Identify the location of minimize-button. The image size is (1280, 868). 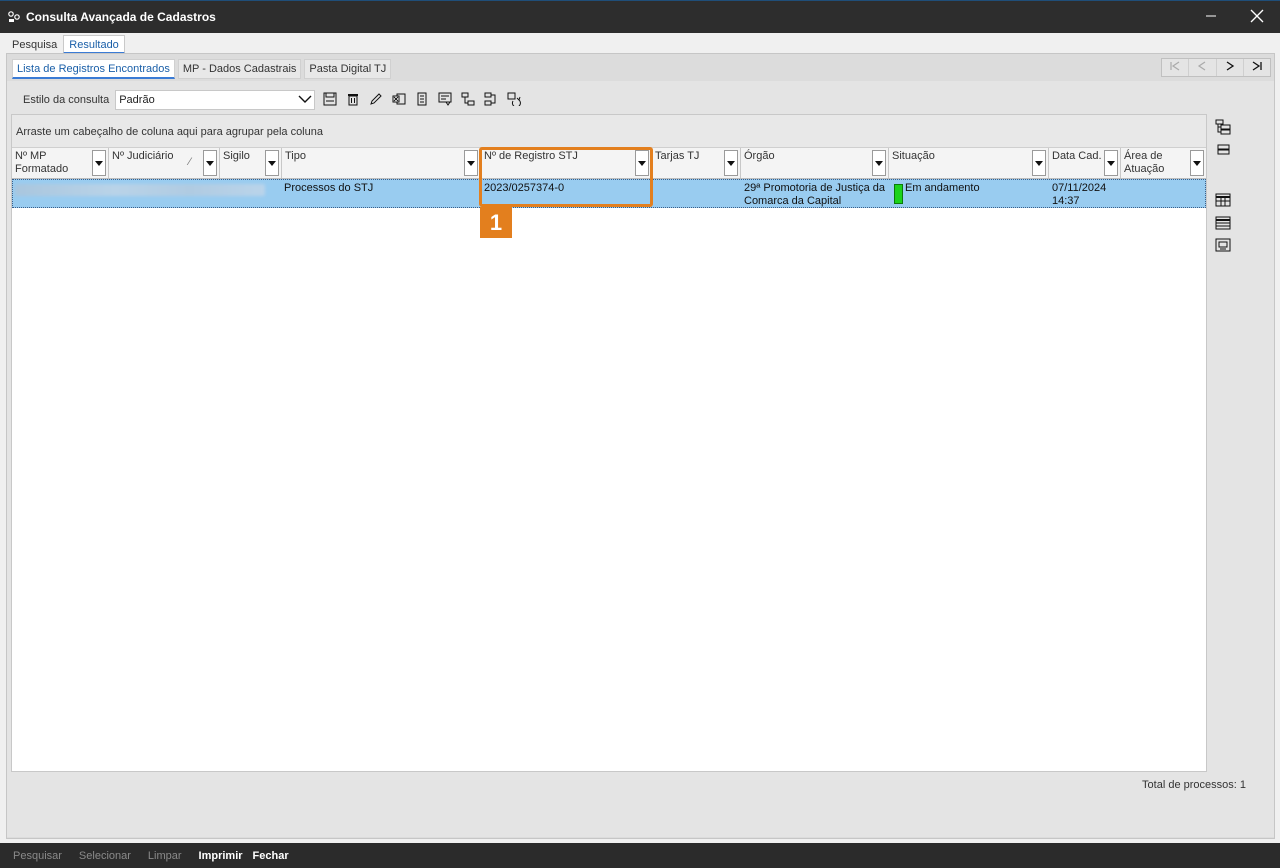
(1211, 17).